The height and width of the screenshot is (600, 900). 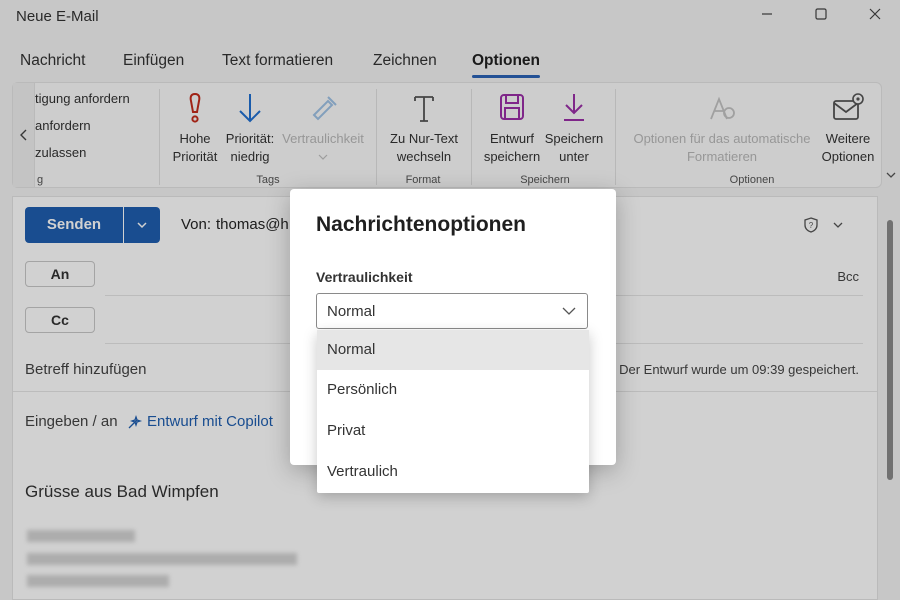 I want to click on sensitivity-selected-value: Normal, so click(x=351, y=311).